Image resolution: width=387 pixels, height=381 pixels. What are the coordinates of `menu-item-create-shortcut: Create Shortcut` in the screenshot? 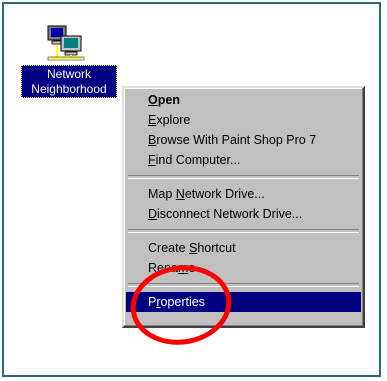 It's located at (243, 248).